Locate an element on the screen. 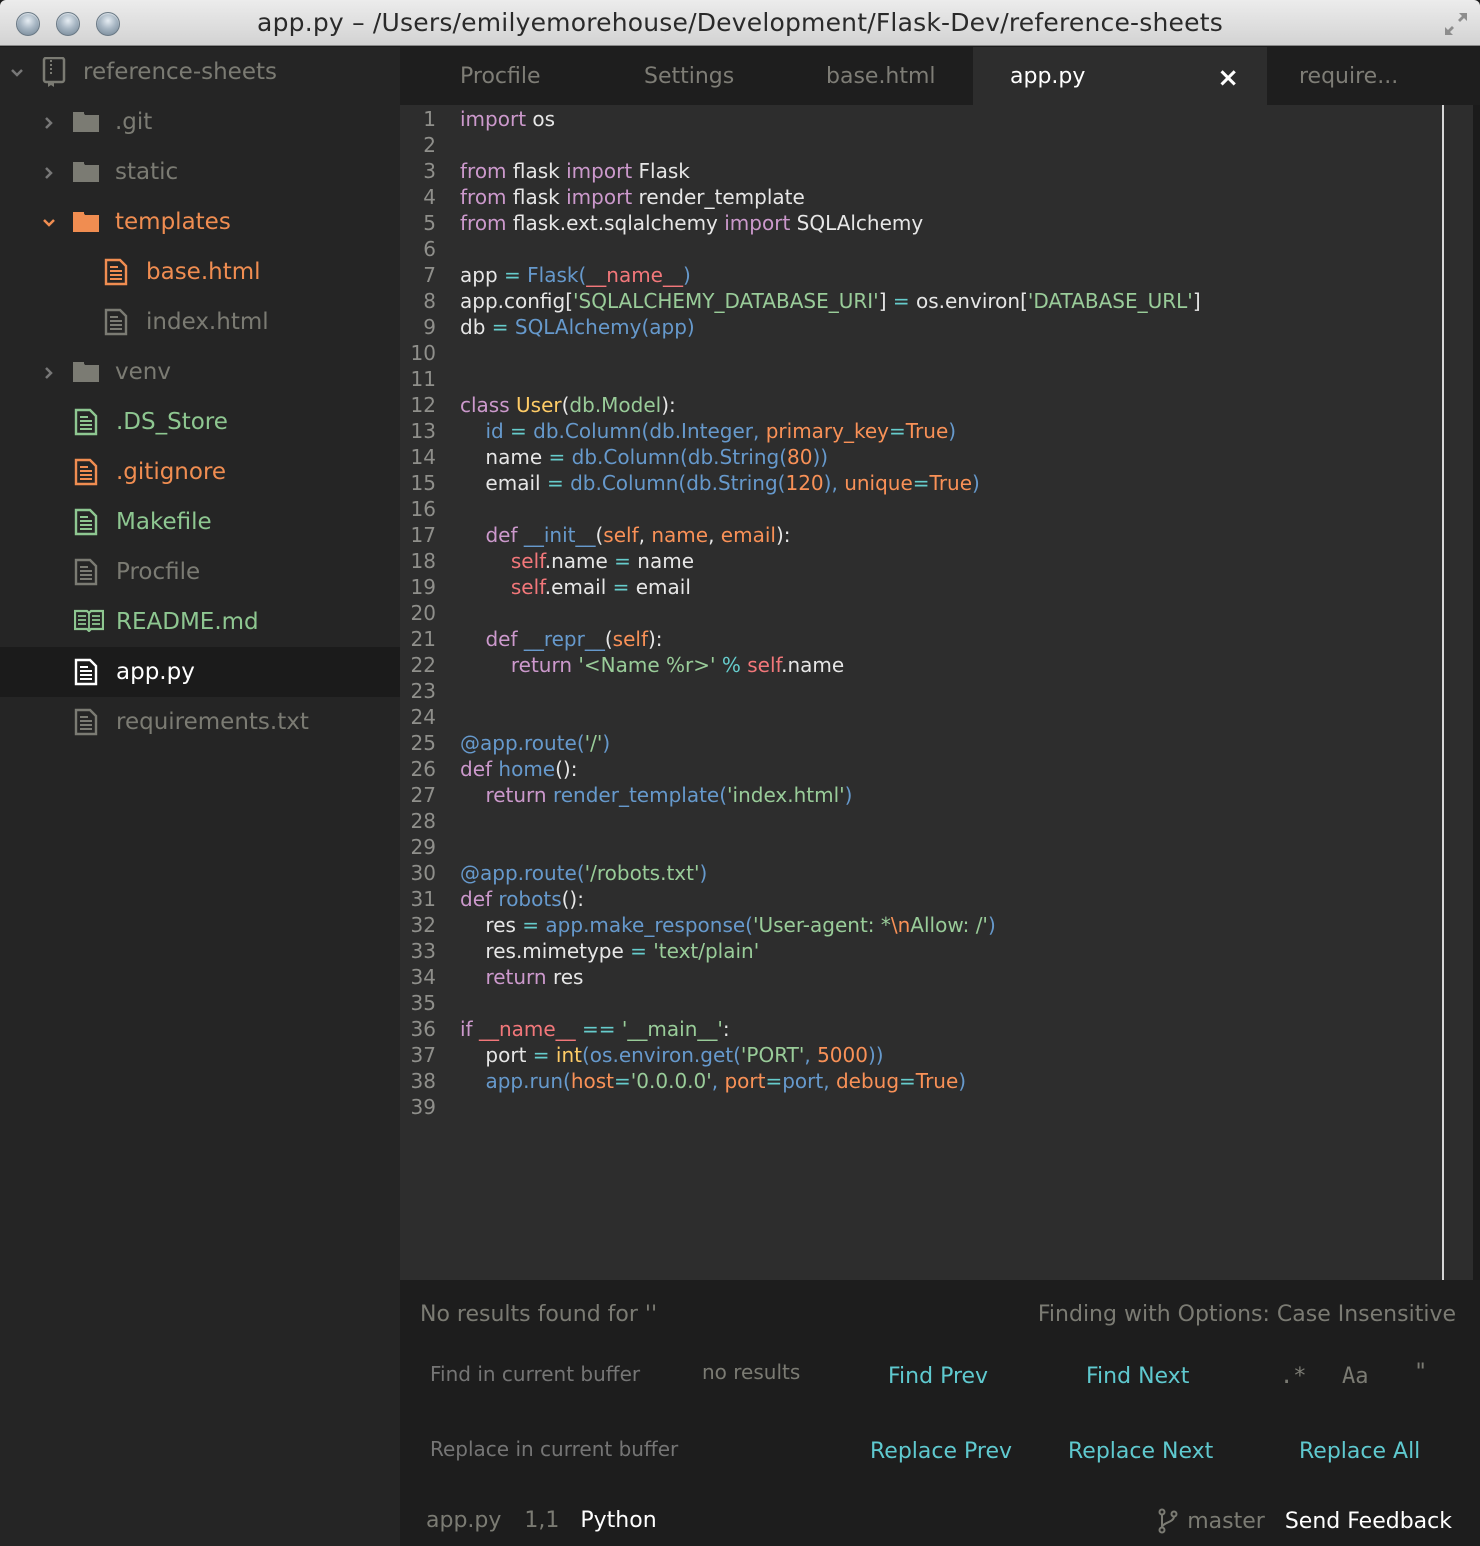 The height and width of the screenshot is (1546, 1480). status-cursor-position: 1,1 is located at coordinates (541, 1520).